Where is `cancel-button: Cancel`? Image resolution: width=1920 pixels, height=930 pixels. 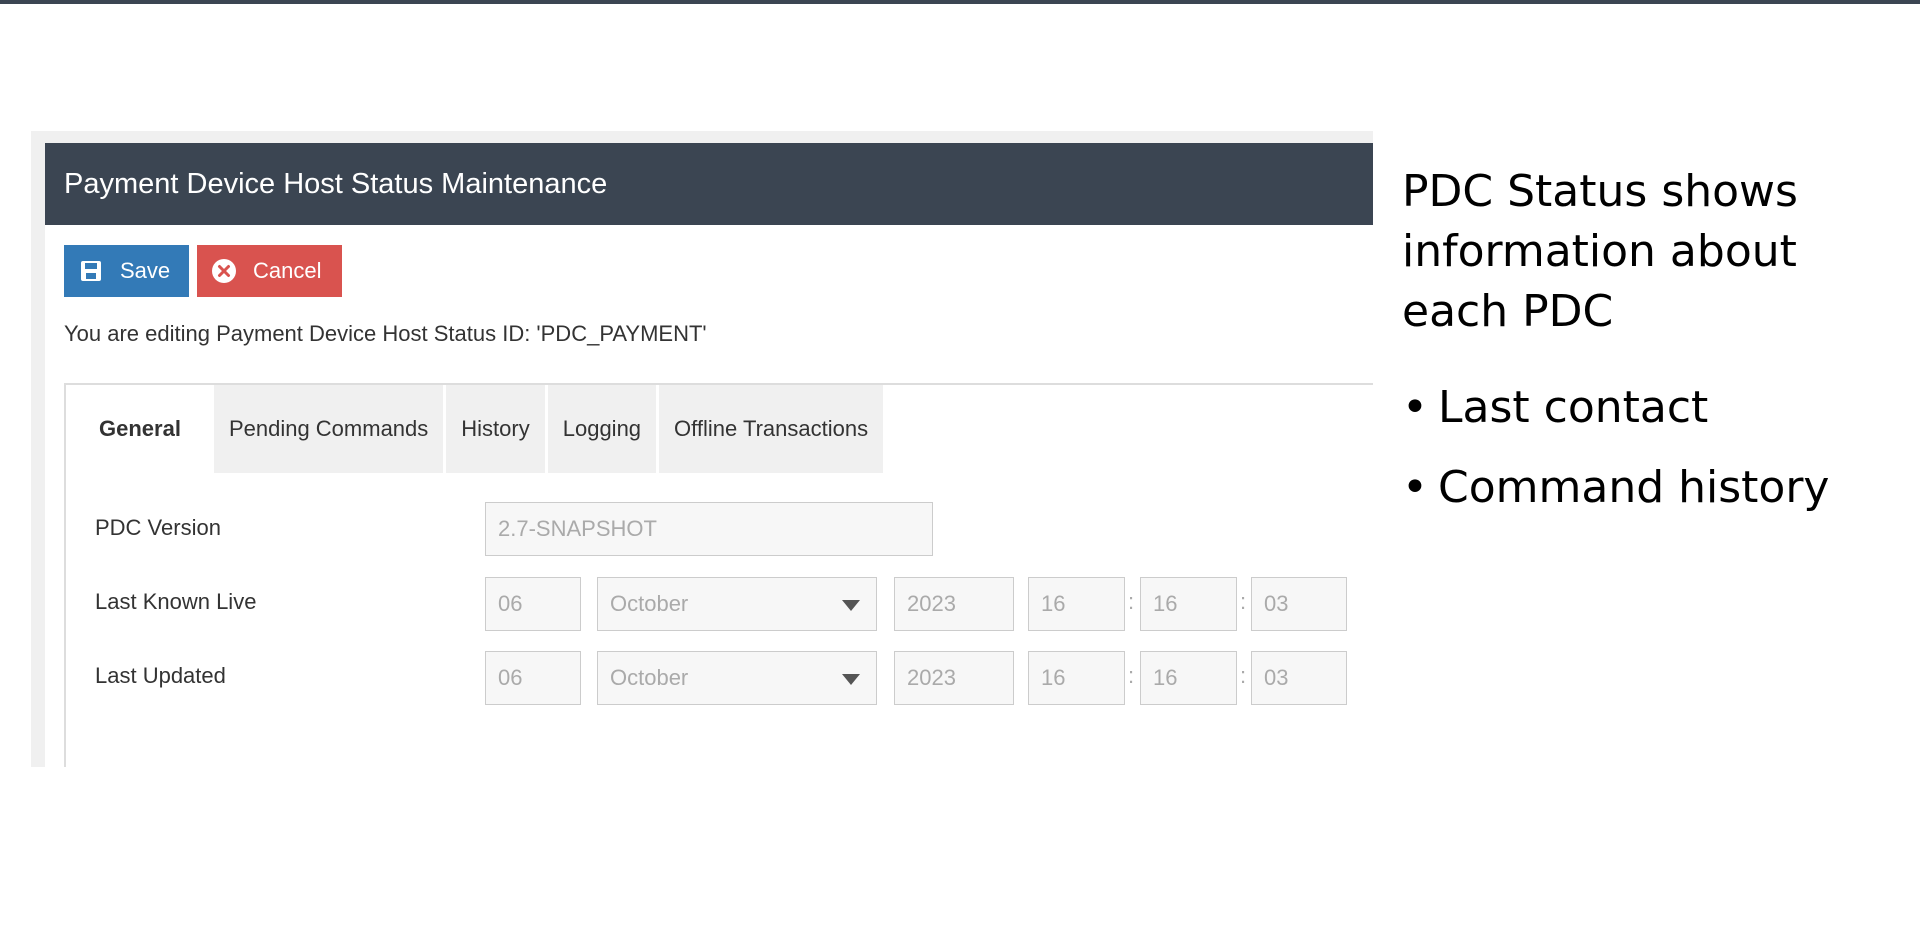
cancel-button: Cancel is located at coordinates (269, 271).